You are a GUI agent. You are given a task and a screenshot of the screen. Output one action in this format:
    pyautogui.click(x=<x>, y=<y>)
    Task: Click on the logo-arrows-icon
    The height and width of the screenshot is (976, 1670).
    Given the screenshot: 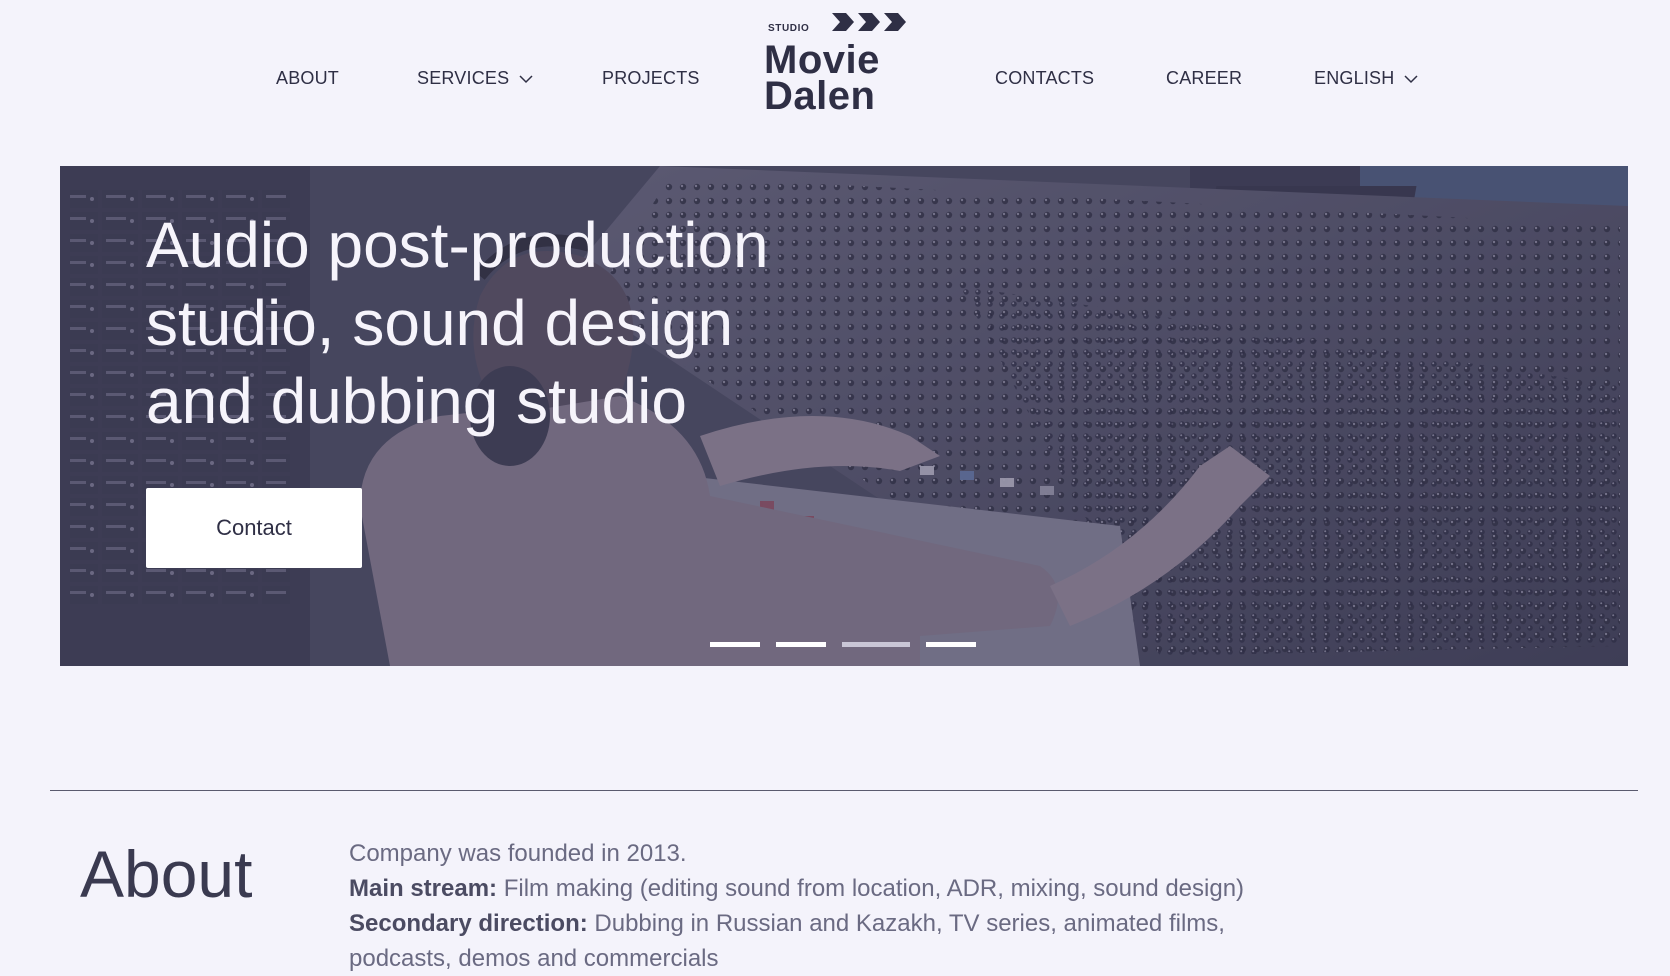 What is the action you would take?
    pyautogui.click(x=869, y=22)
    